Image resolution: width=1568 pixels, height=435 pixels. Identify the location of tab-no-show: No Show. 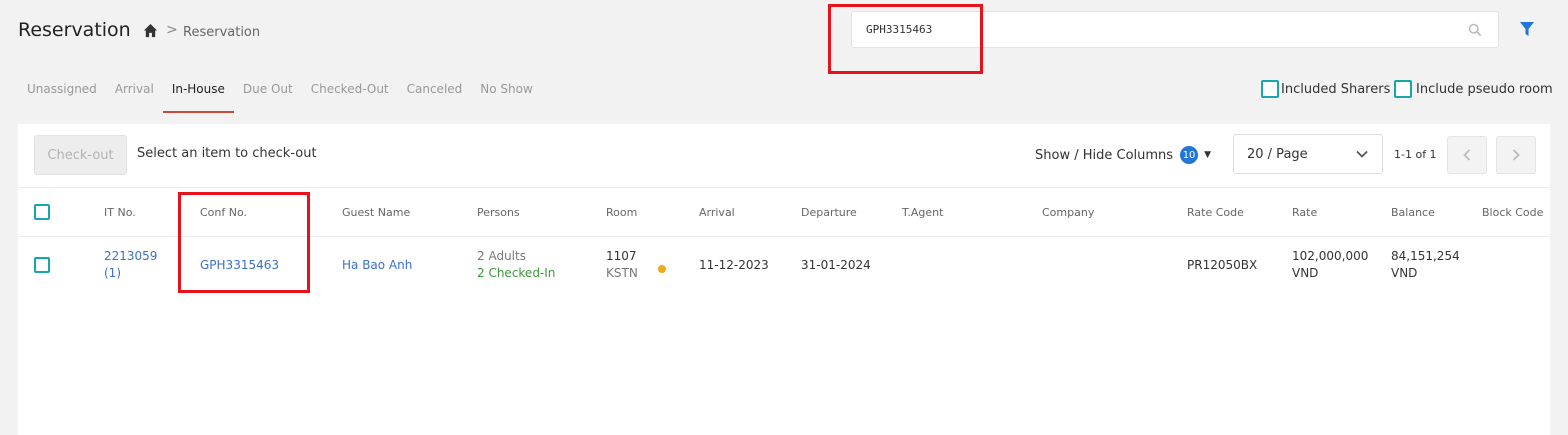
(506, 92).